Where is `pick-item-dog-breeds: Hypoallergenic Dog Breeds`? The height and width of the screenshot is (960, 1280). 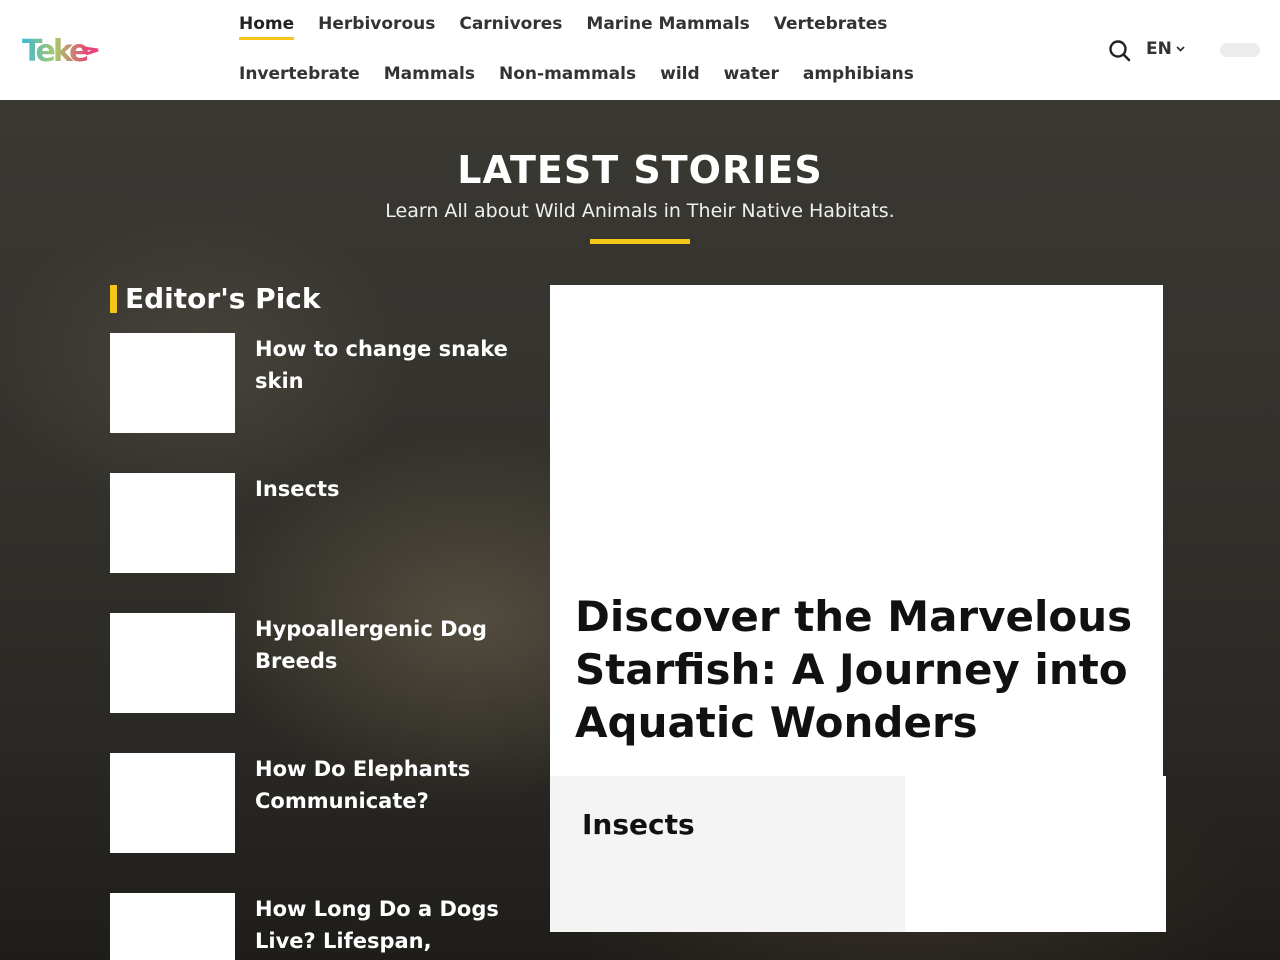
pick-item-dog-breeds: Hypoallergenic Dog Breeds is located at coordinates (315, 663).